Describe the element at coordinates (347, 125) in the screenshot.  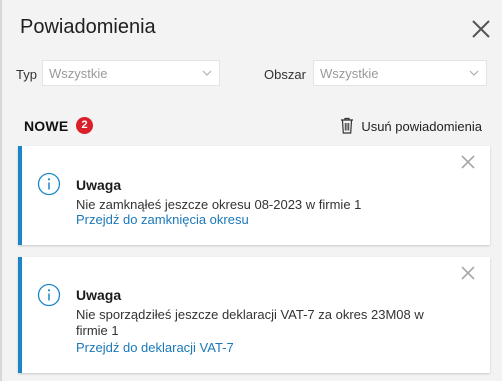
I see `trash-icon` at that location.